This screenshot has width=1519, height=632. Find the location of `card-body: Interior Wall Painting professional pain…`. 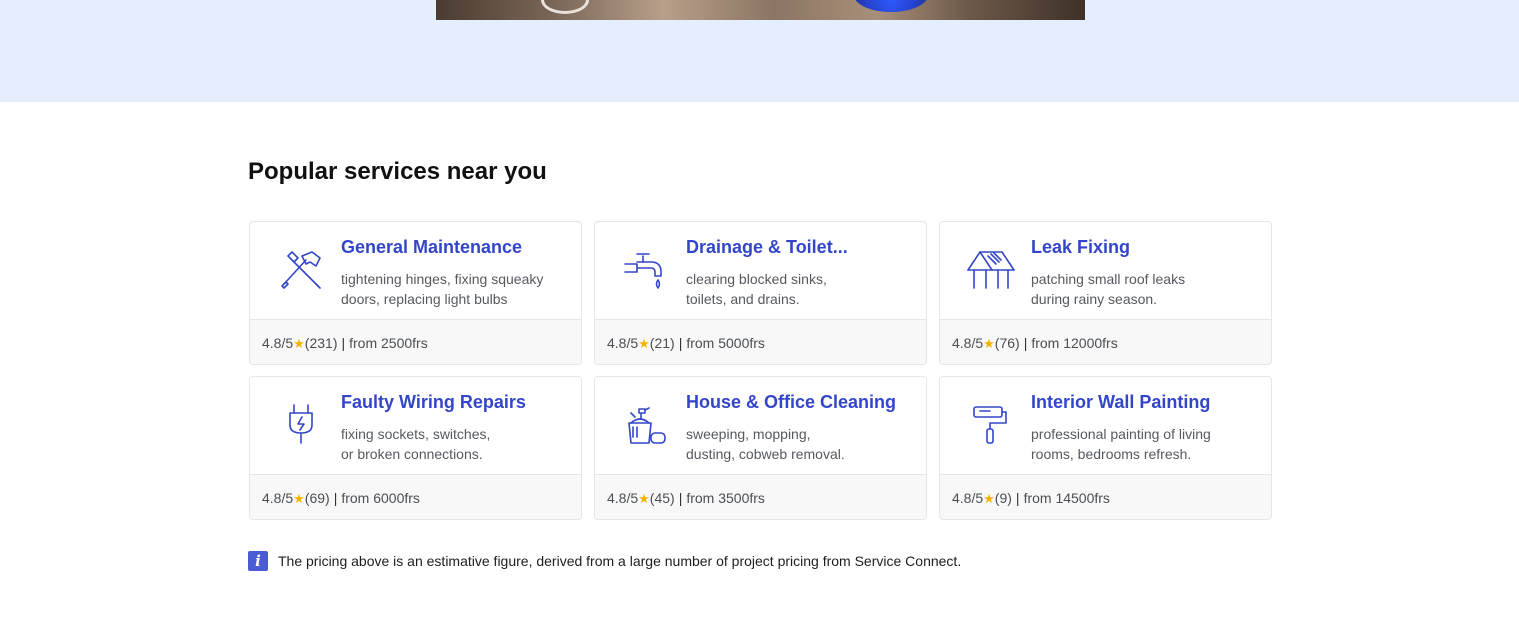

card-body: Interior Wall Painting professional pain… is located at coordinates (1105, 425).